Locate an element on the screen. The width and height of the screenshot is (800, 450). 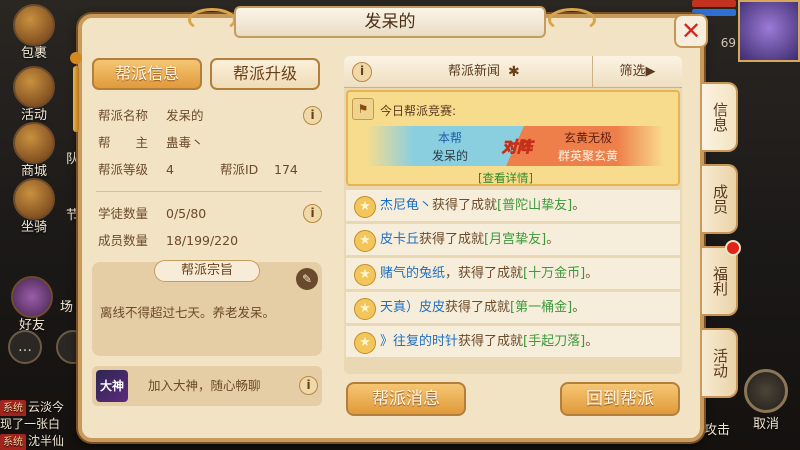
apprentice-row: 学徒数量 0/5/80 i is located at coordinates (209, 213).